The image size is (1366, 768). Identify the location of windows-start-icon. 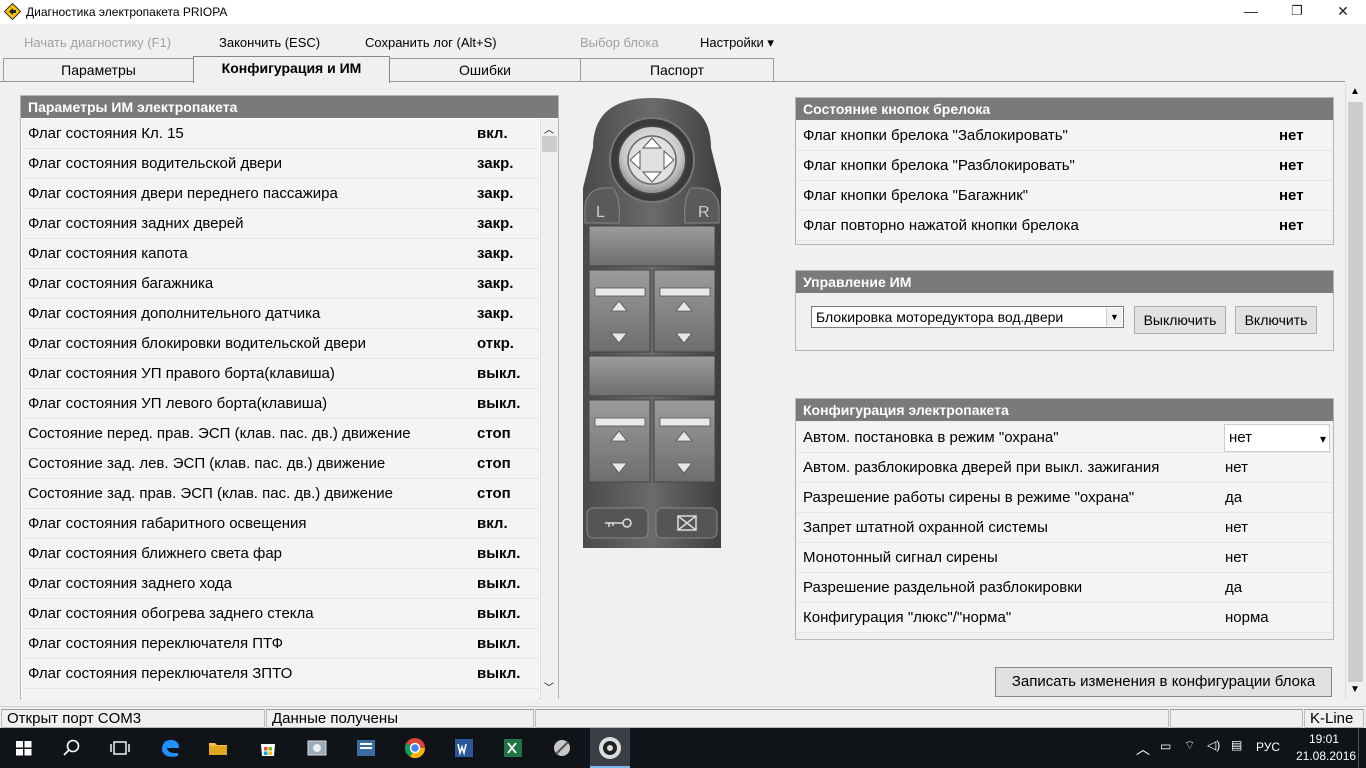
(24, 748).